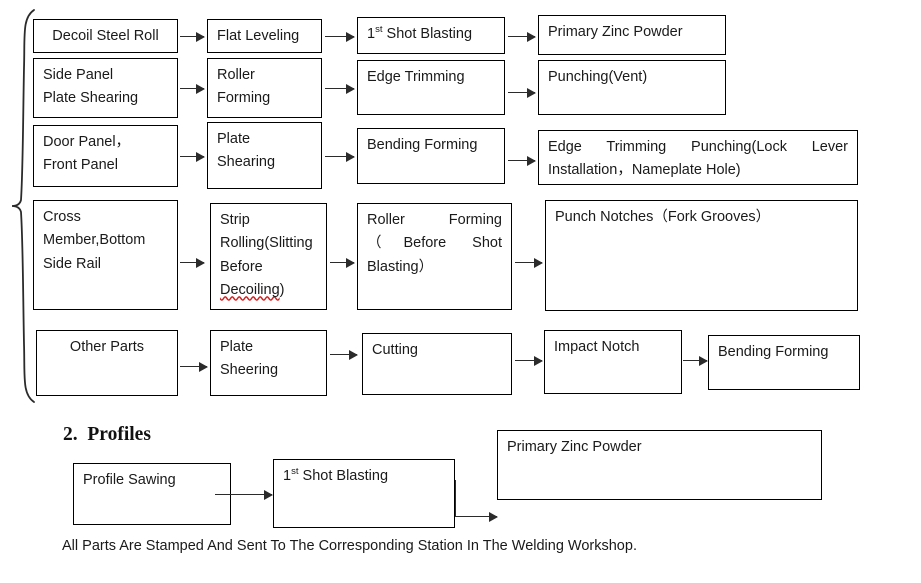 Image resolution: width=921 pixels, height=583 pixels. I want to click on node-punch-notches-fork-grooves: Punch Notches（Fork Grooves）, so click(701, 255).